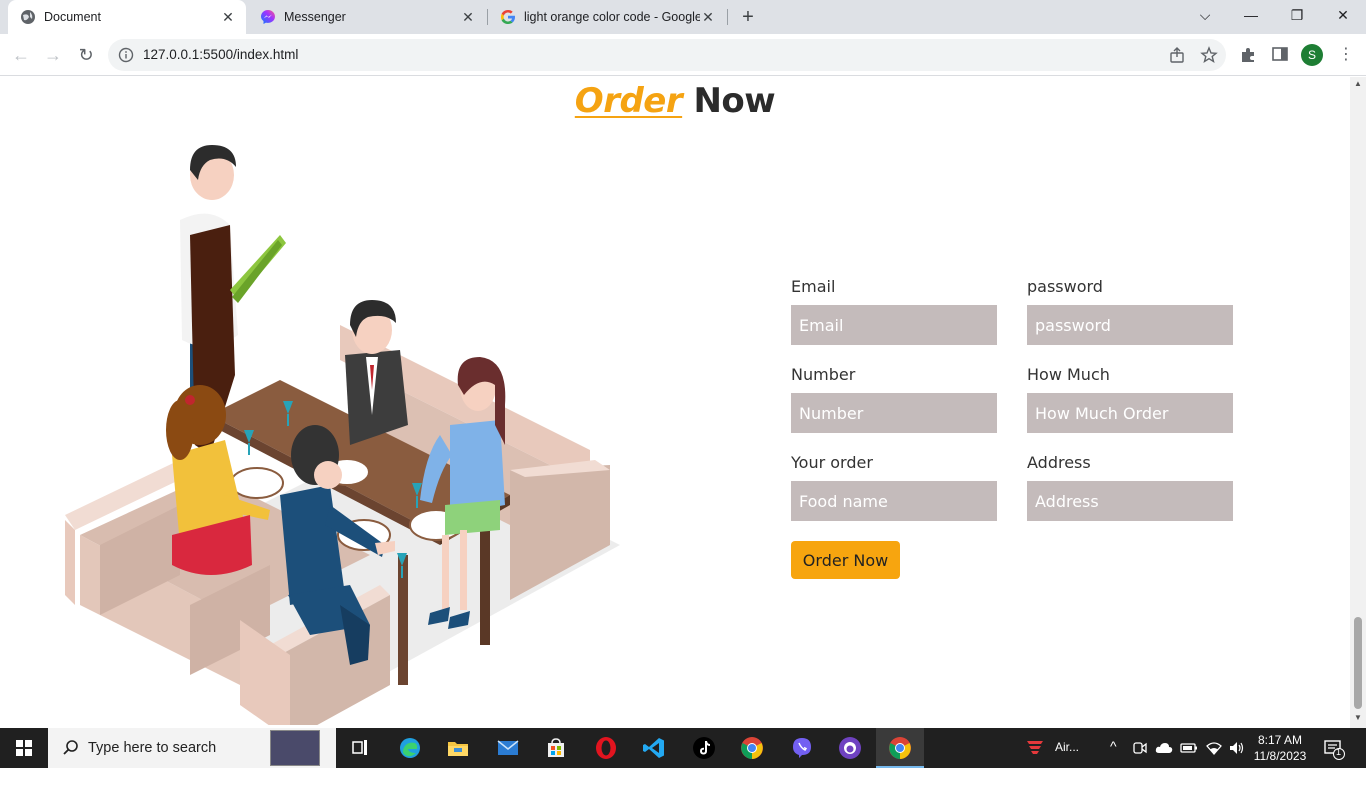 This screenshot has height=787, width=1366. What do you see at coordinates (86, 55) in the screenshot?
I see `reload-button: ↻` at bounding box center [86, 55].